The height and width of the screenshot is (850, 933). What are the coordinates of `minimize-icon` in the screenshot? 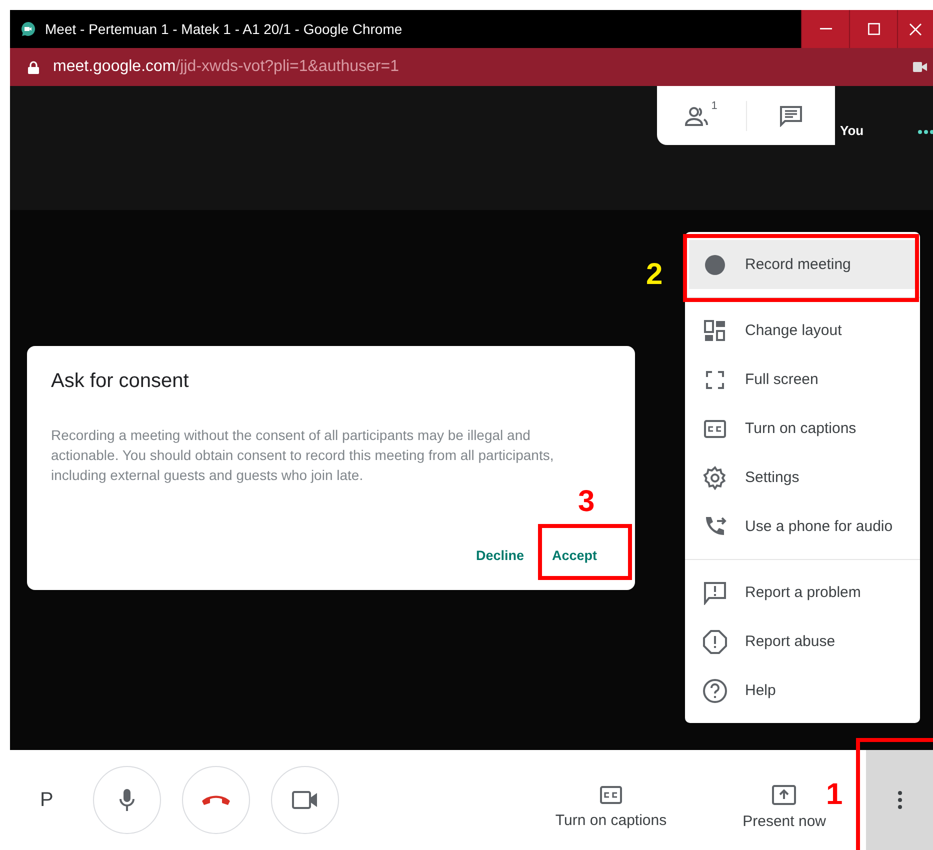 It's located at (826, 29).